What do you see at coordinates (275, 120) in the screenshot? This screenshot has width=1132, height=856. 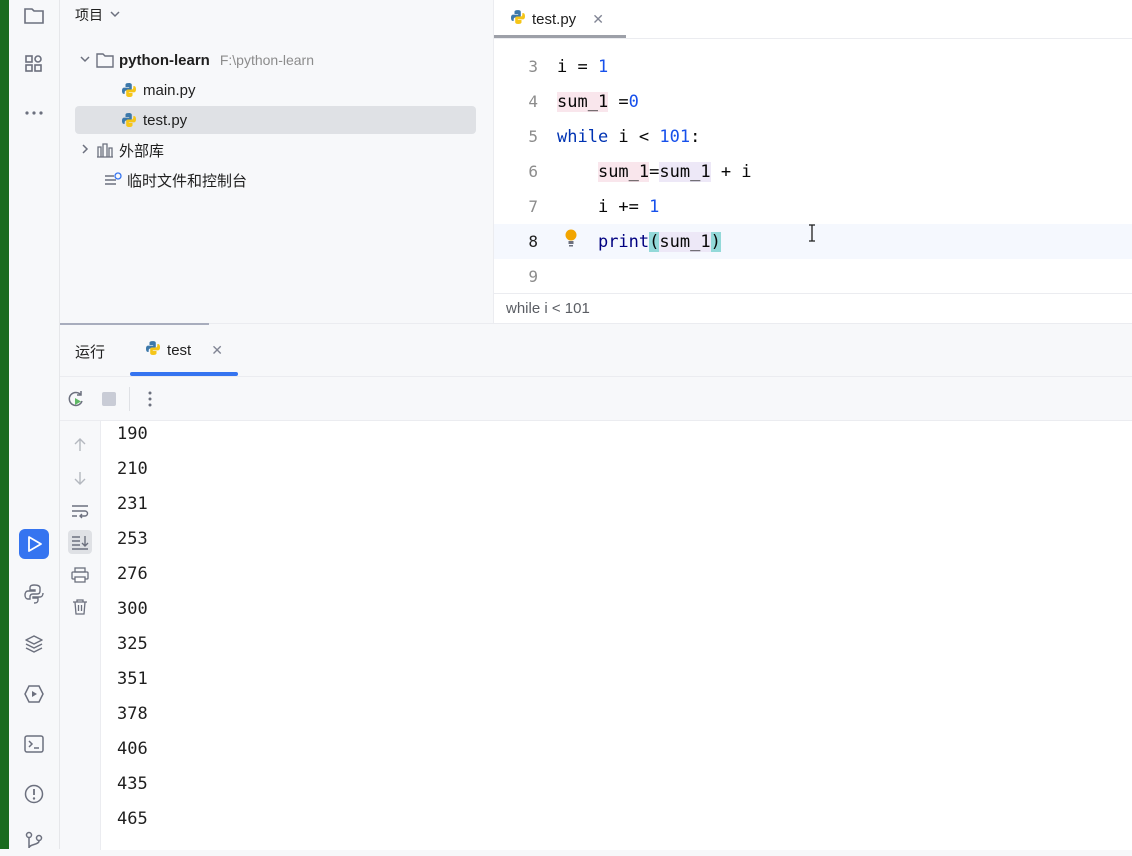 I see `tree-item-test-py: test.py` at bounding box center [275, 120].